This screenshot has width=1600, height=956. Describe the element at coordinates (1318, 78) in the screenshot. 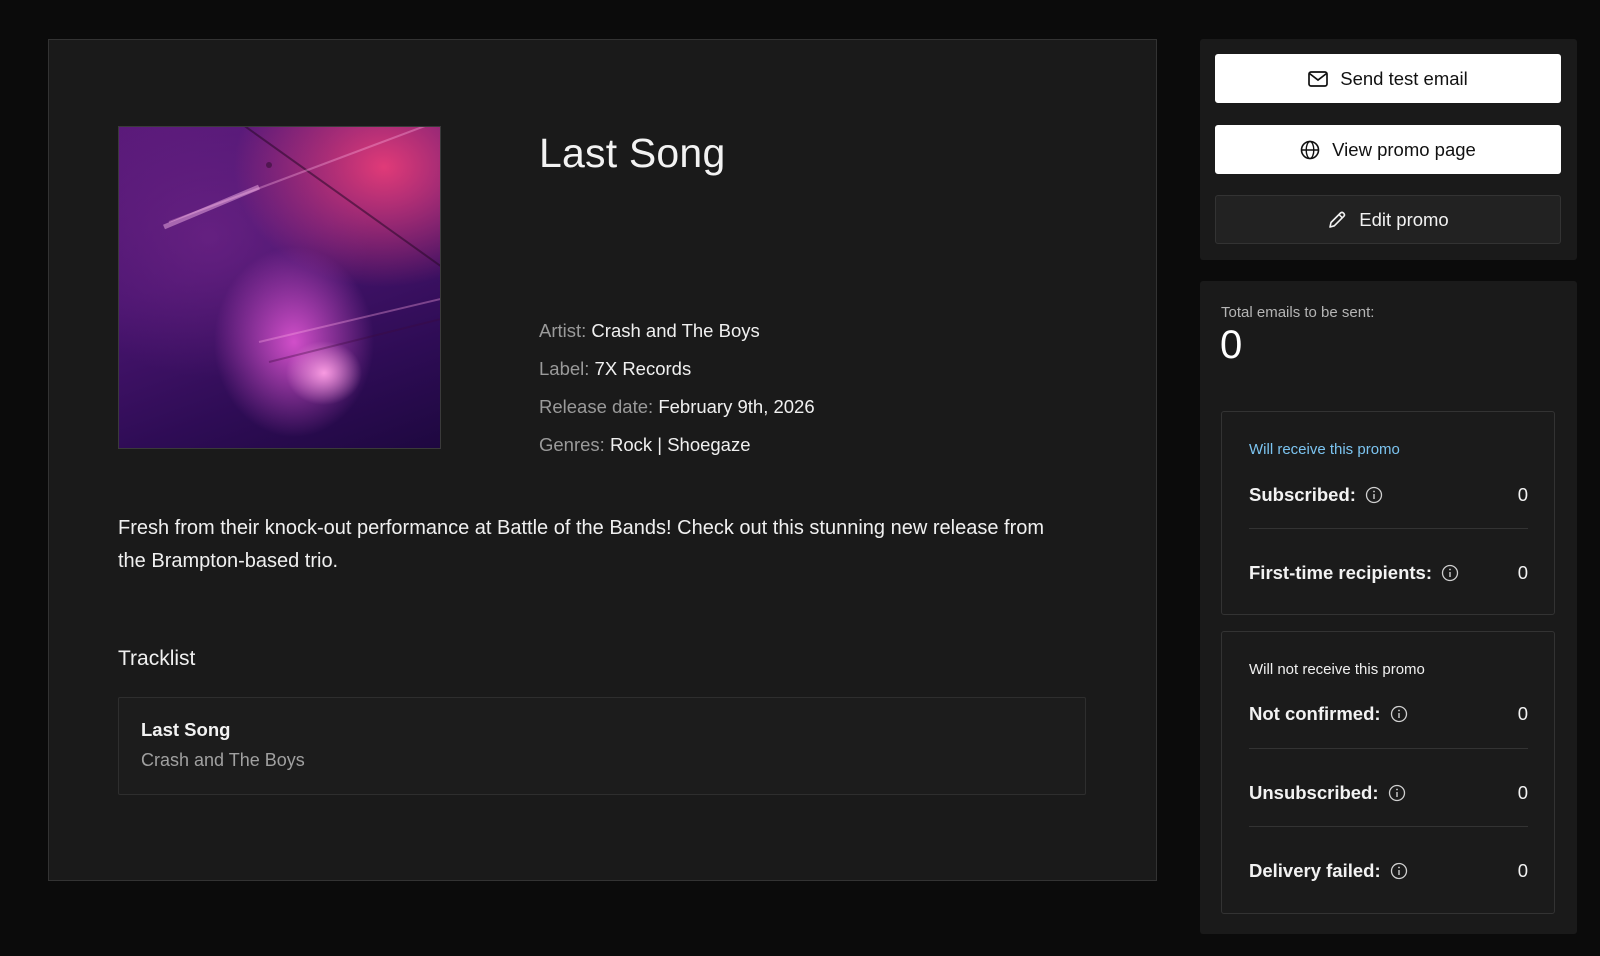

I see `mail-icon` at that location.